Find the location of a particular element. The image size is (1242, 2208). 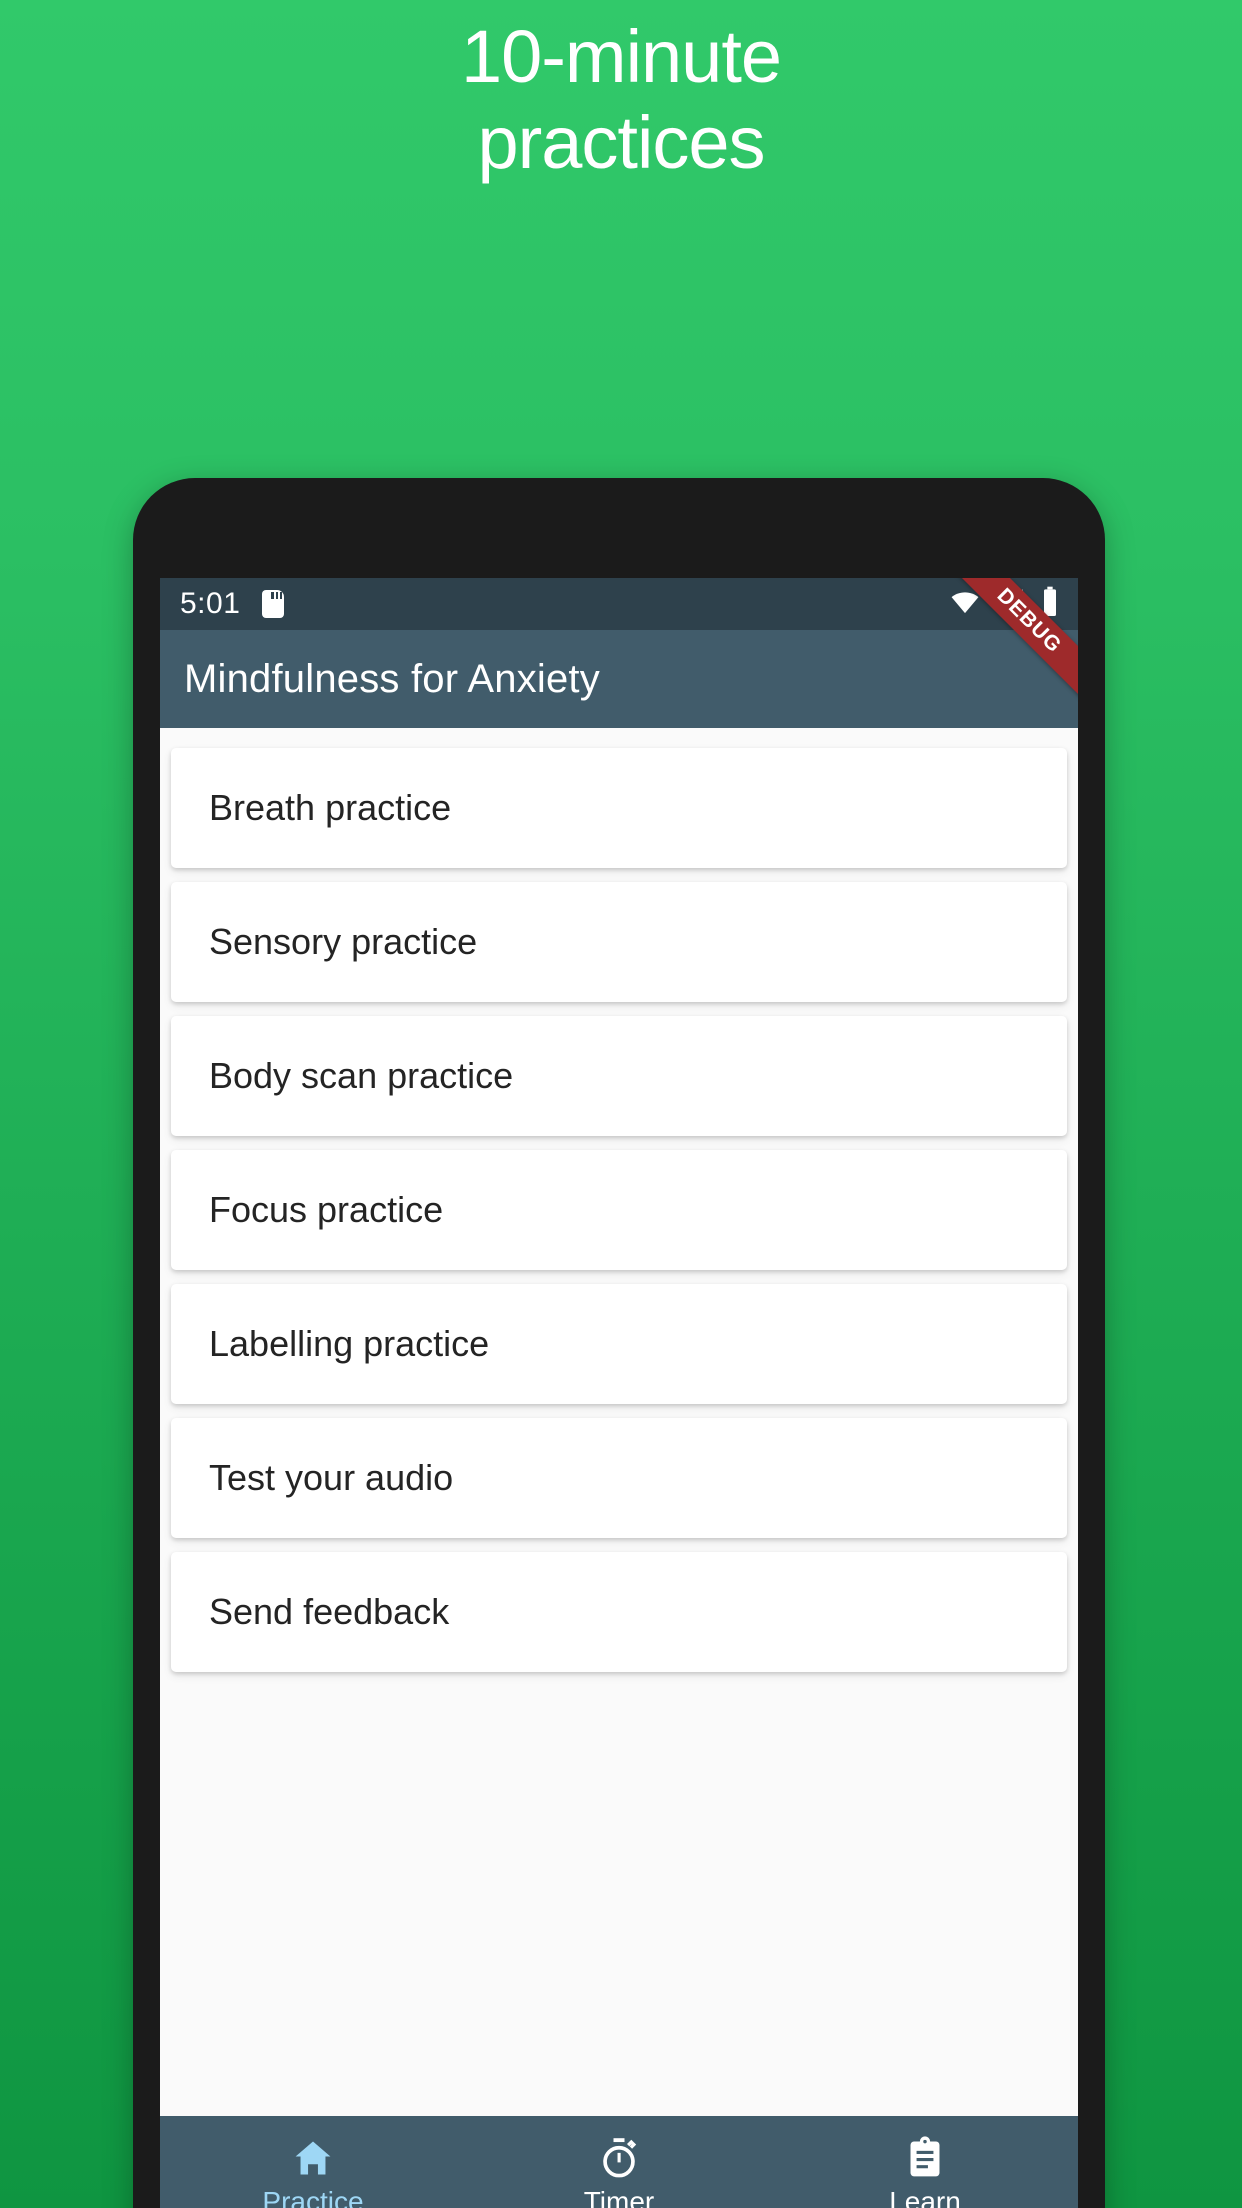

tab-learn-label: Learn is located at coordinates (925, 2197).